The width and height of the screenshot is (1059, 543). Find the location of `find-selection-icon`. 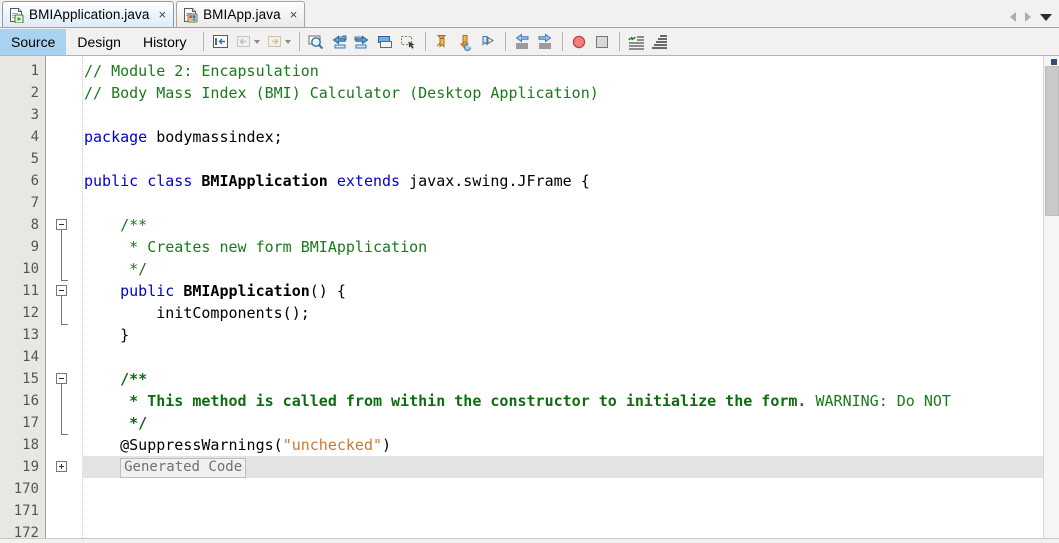

find-selection-icon is located at coordinates (316, 42).